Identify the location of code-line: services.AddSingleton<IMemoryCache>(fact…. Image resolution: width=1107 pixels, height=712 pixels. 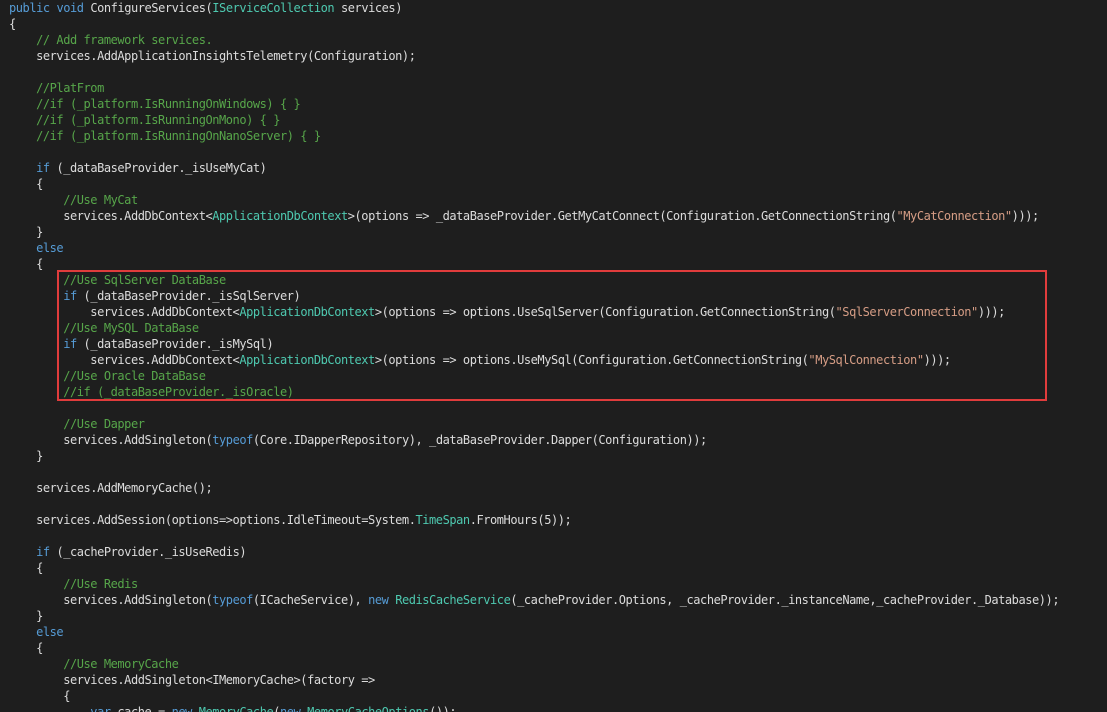
(192, 680).